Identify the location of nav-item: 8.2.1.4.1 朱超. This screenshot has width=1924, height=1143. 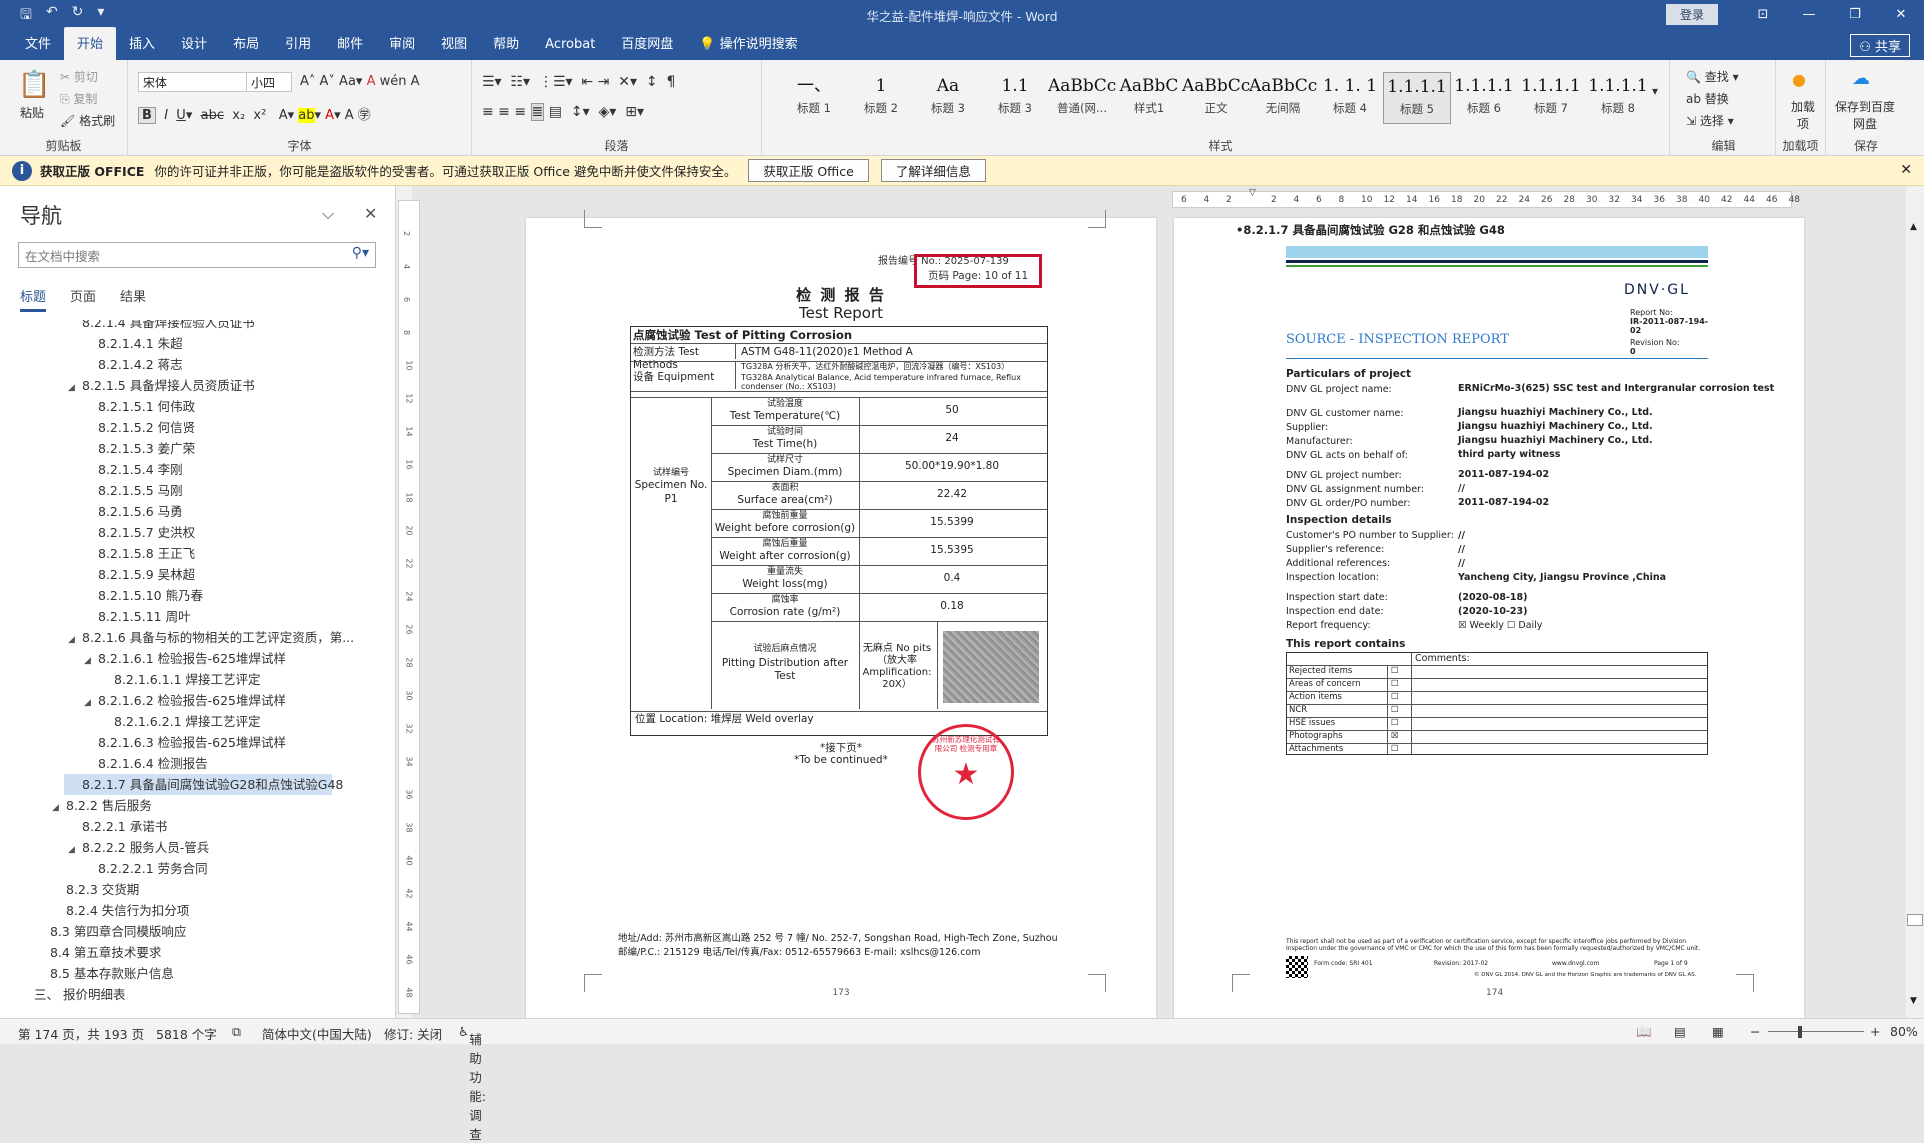
(133, 343).